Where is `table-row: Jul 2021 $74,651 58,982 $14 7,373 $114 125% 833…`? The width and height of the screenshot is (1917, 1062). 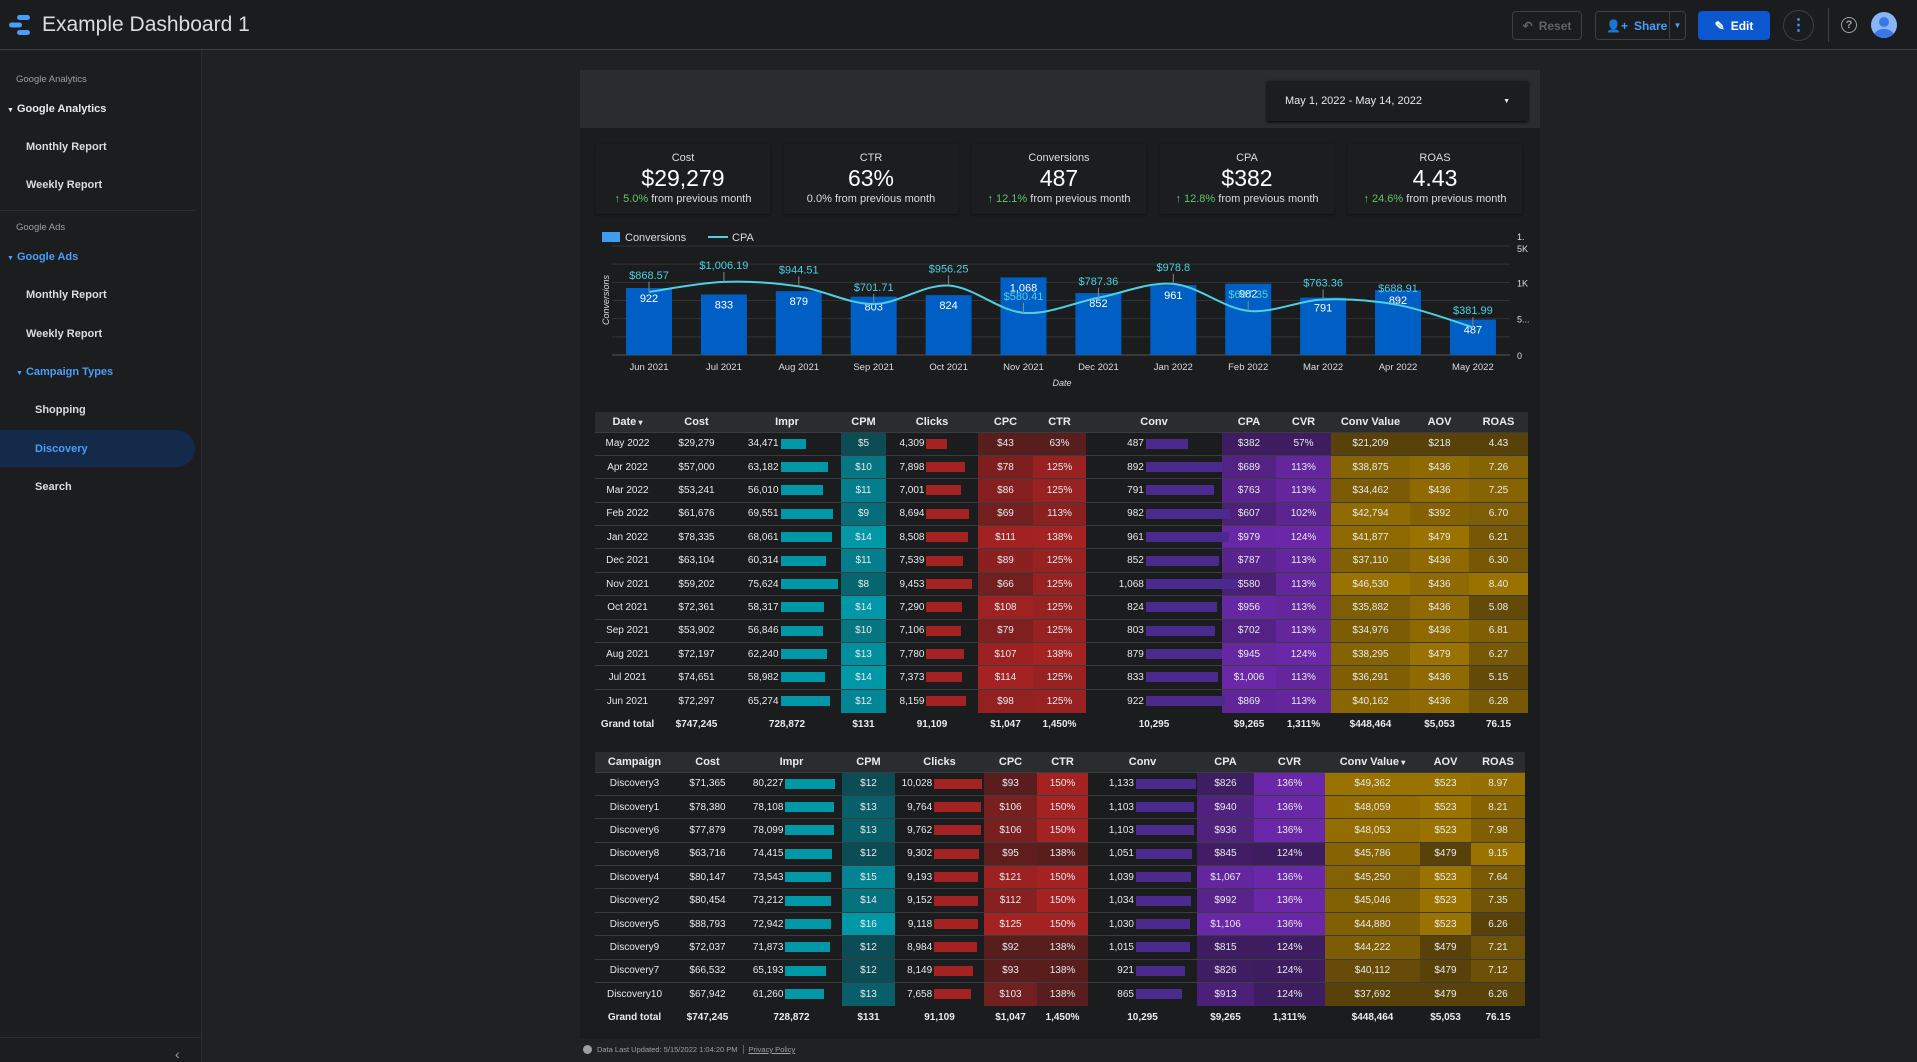
table-row: Jul 2021 $74,651 58,982 $14 7,373 $114 125% 833… is located at coordinates (1061, 677).